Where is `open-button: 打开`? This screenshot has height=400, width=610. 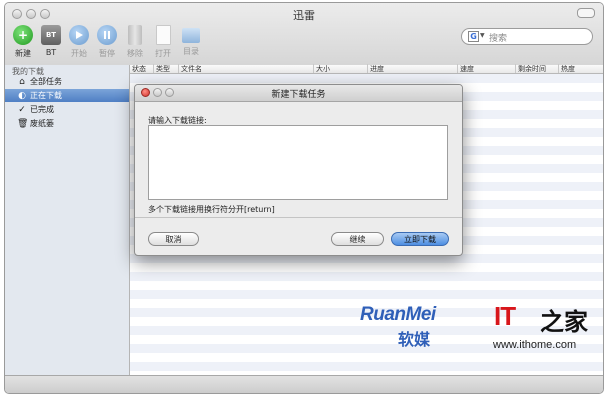
open-button: 打开 is located at coordinates (163, 42).